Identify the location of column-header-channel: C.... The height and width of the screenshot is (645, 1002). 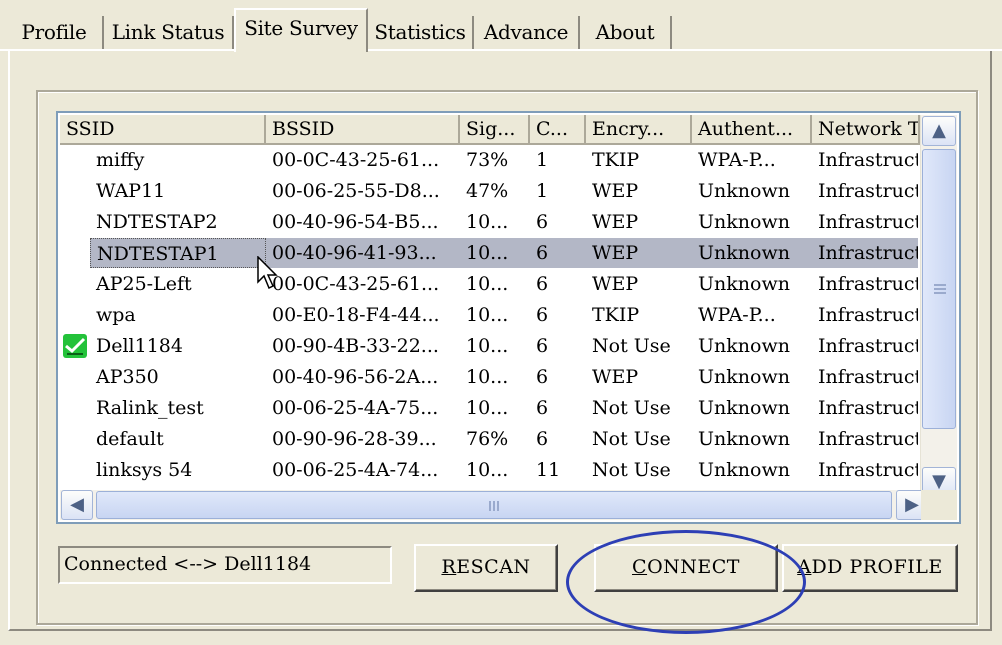
(558, 130).